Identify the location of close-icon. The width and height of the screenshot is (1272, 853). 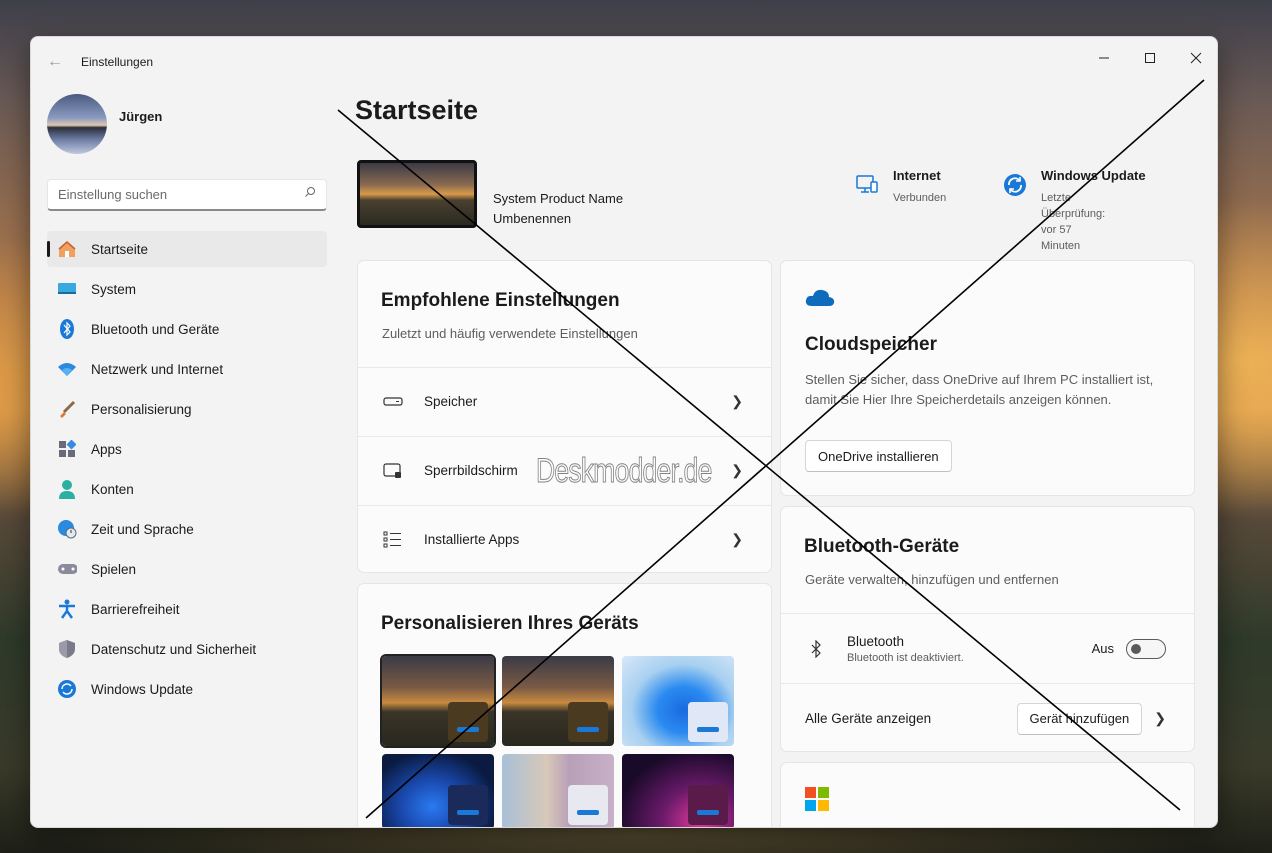
(1196, 58).